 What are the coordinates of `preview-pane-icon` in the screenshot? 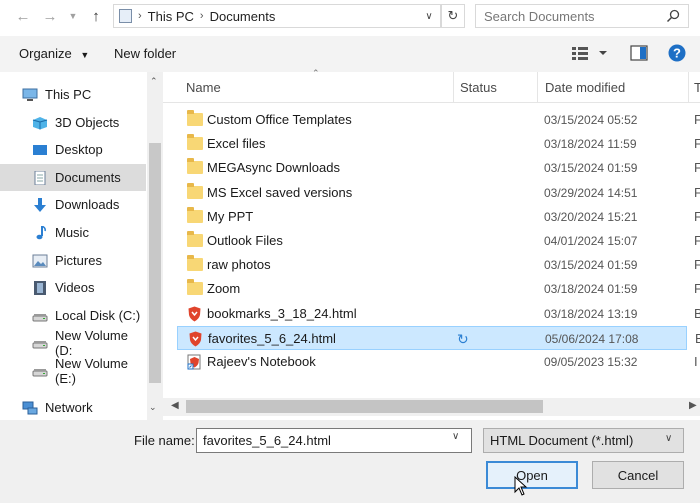 It's located at (639, 53).